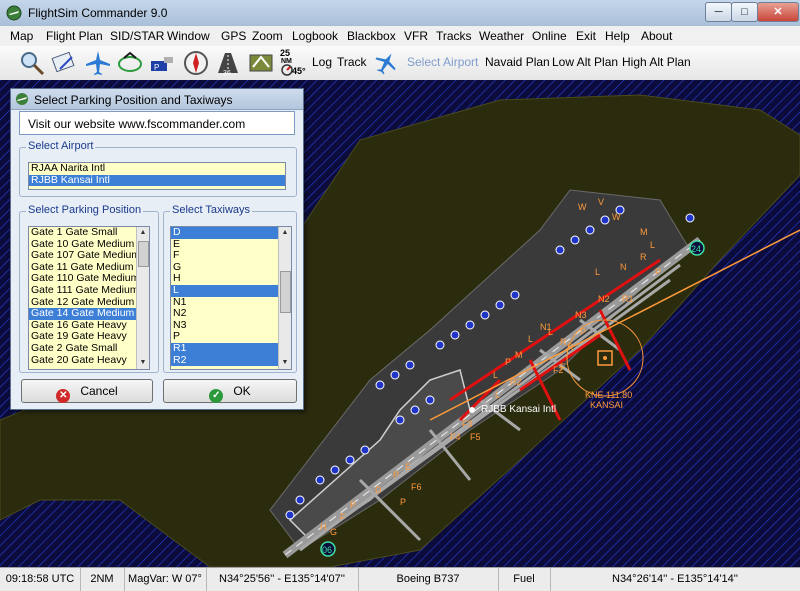  Describe the element at coordinates (157, 169) in the screenshot. I see `airport-option: RJAA Narita Intl` at that location.